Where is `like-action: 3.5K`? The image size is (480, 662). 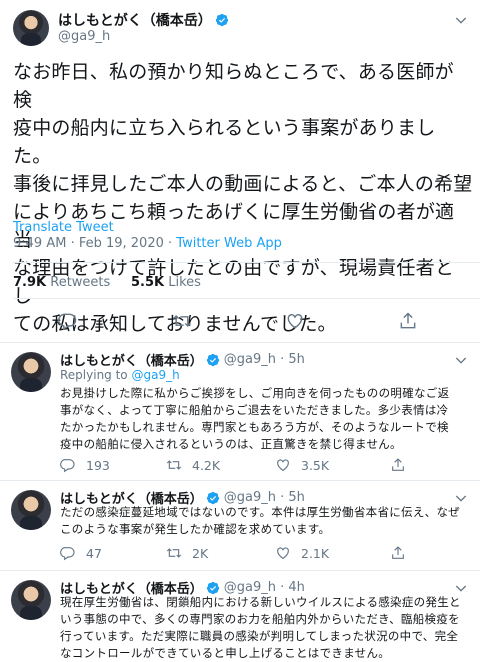 like-action: 3.5K is located at coordinates (302, 465).